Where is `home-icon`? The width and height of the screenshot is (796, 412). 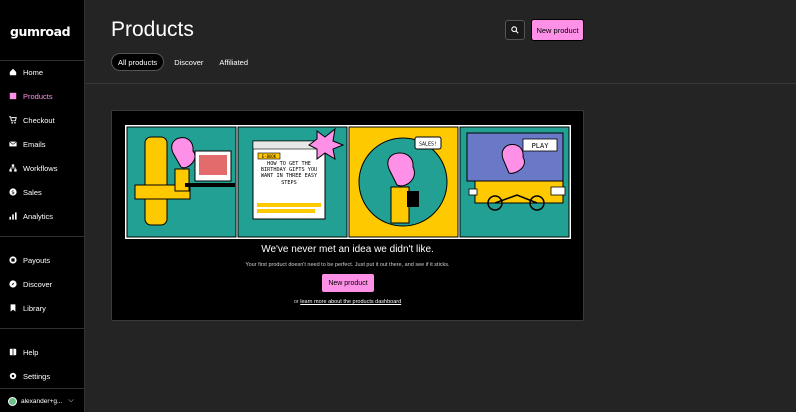
home-icon is located at coordinates (13, 72).